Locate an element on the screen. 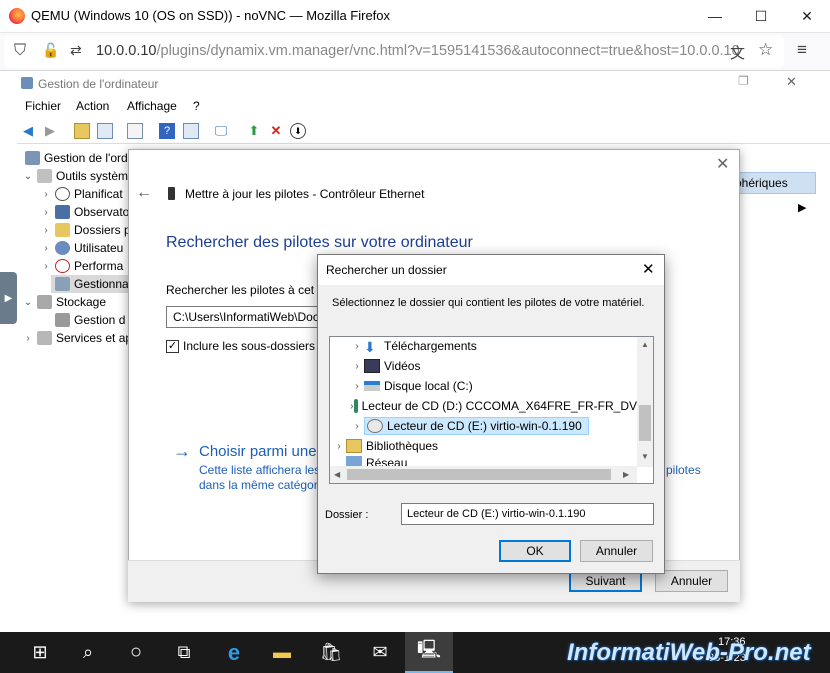  properties-icon is located at coordinates (135, 131).